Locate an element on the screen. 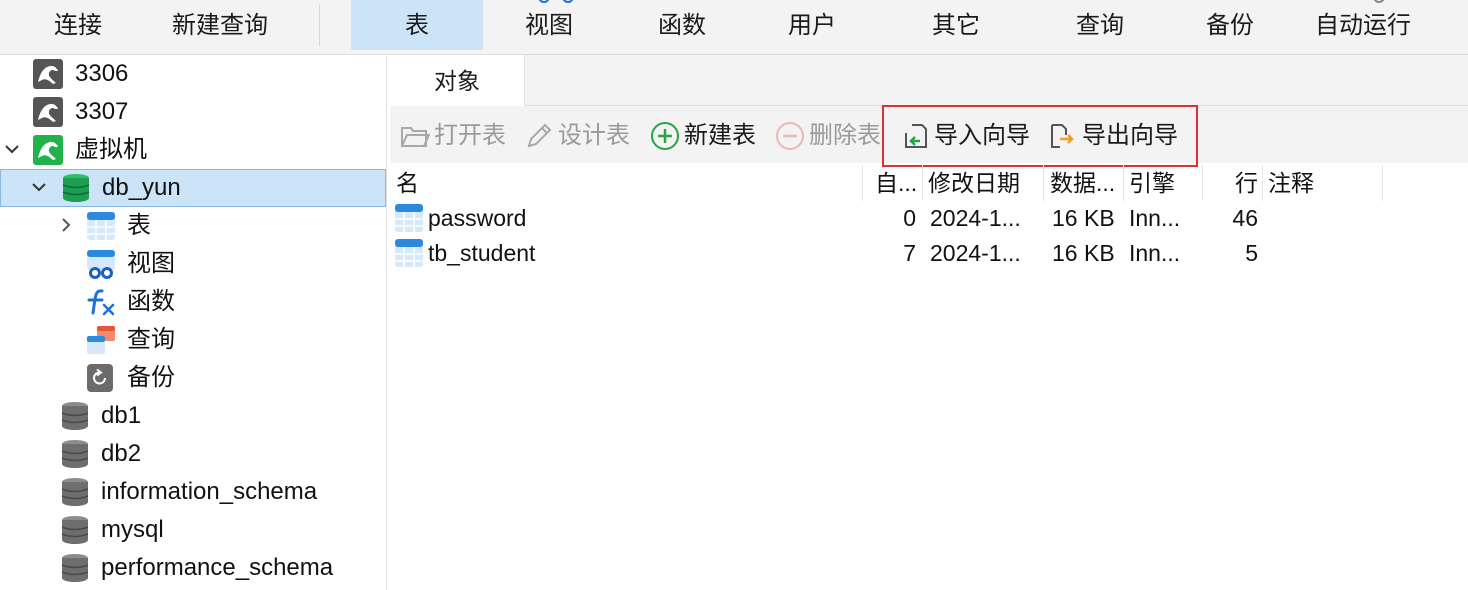 This screenshot has width=1468, height=590. function-icon is located at coordinates (101, 302).